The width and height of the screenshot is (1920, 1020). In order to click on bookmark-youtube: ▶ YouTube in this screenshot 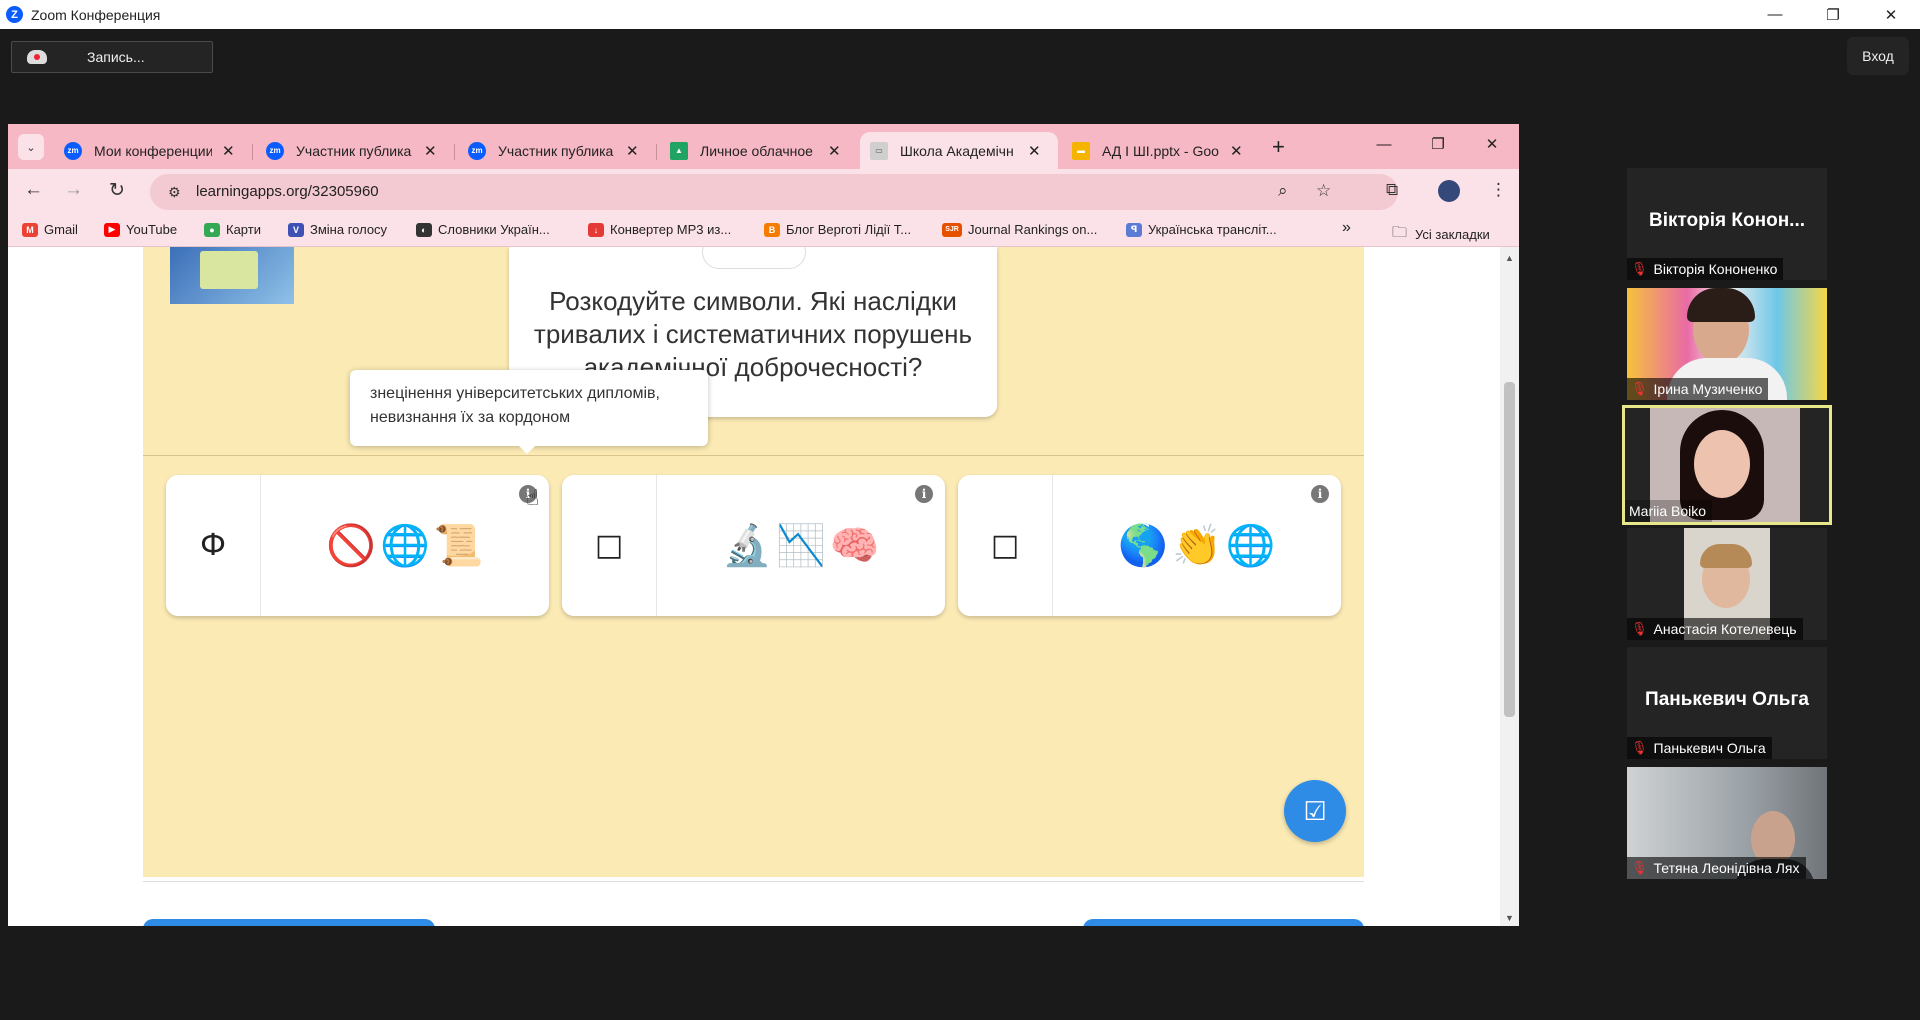, I will do `click(140, 229)`.